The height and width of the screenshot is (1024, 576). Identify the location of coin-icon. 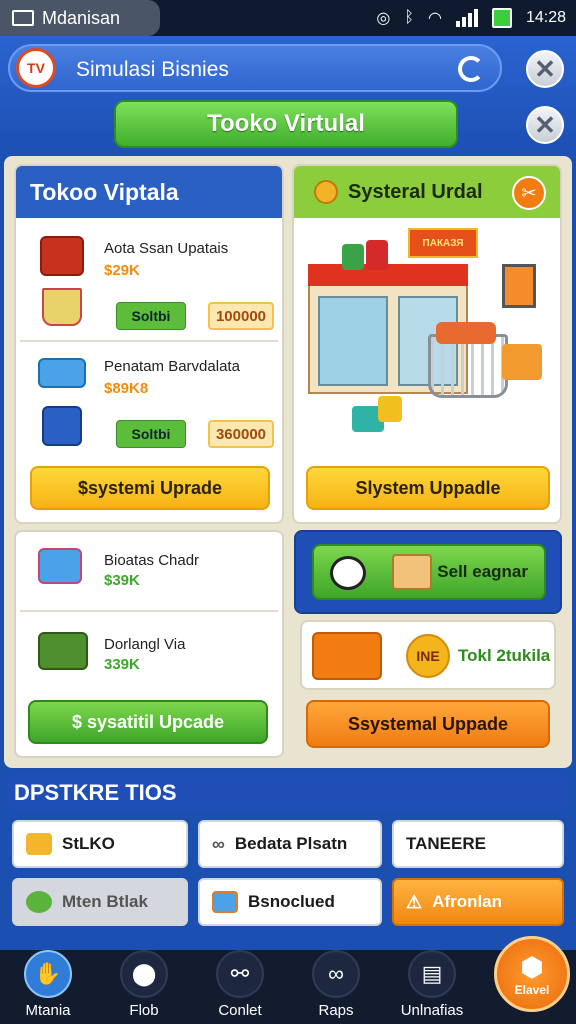
(326, 192).